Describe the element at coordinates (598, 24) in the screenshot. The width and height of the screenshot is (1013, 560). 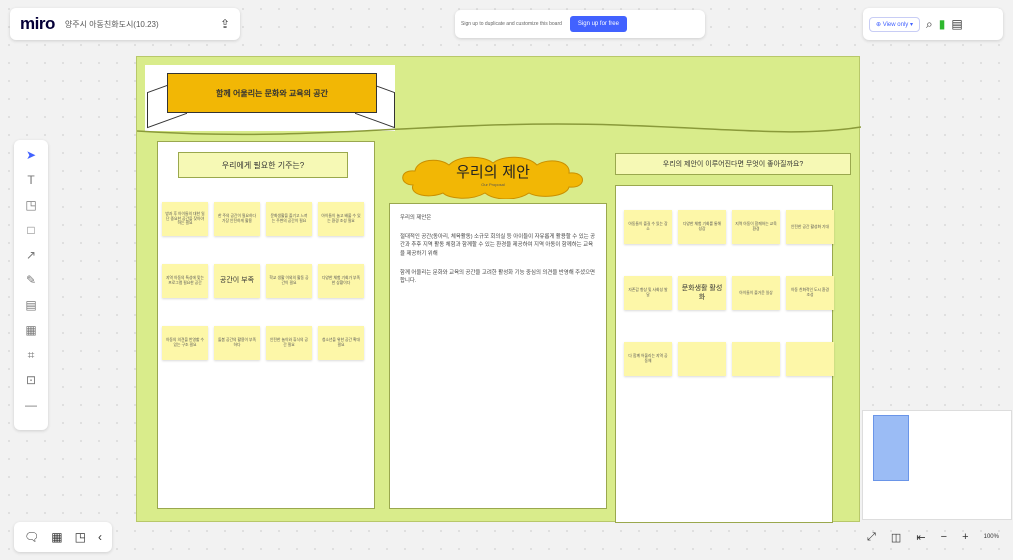
I see `signup-button: Sign up for free` at that location.